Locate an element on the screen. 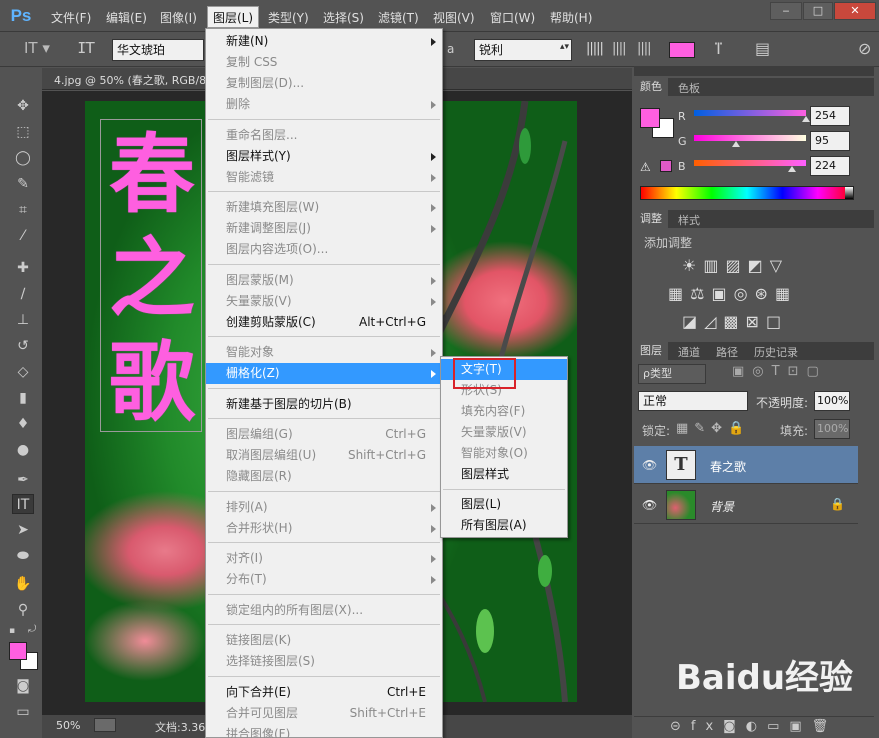  text-orientation-icon: ⵊT is located at coordinates (86, 48).